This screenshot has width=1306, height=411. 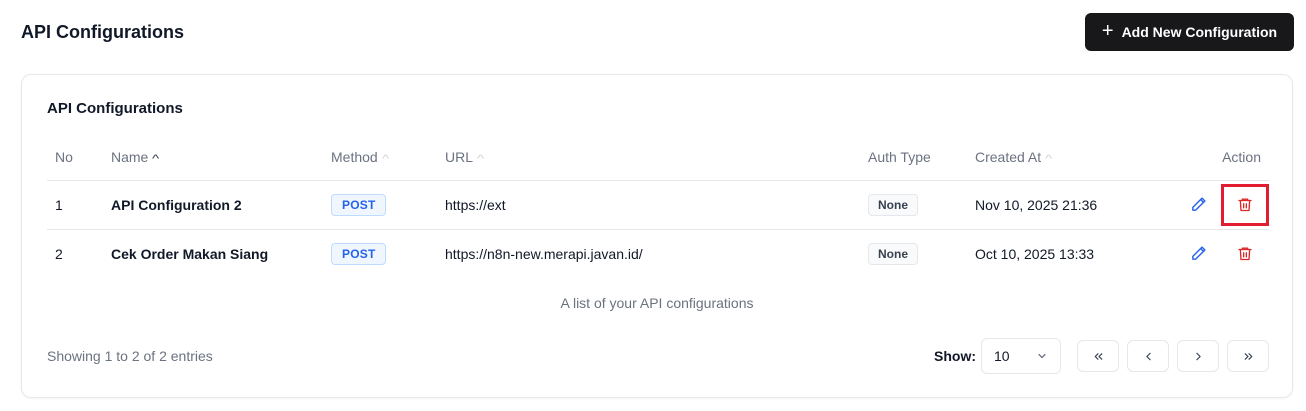 What do you see at coordinates (190, 253) in the screenshot?
I see `row-name: Cek Order Makan Siang` at bounding box center [190, 253].